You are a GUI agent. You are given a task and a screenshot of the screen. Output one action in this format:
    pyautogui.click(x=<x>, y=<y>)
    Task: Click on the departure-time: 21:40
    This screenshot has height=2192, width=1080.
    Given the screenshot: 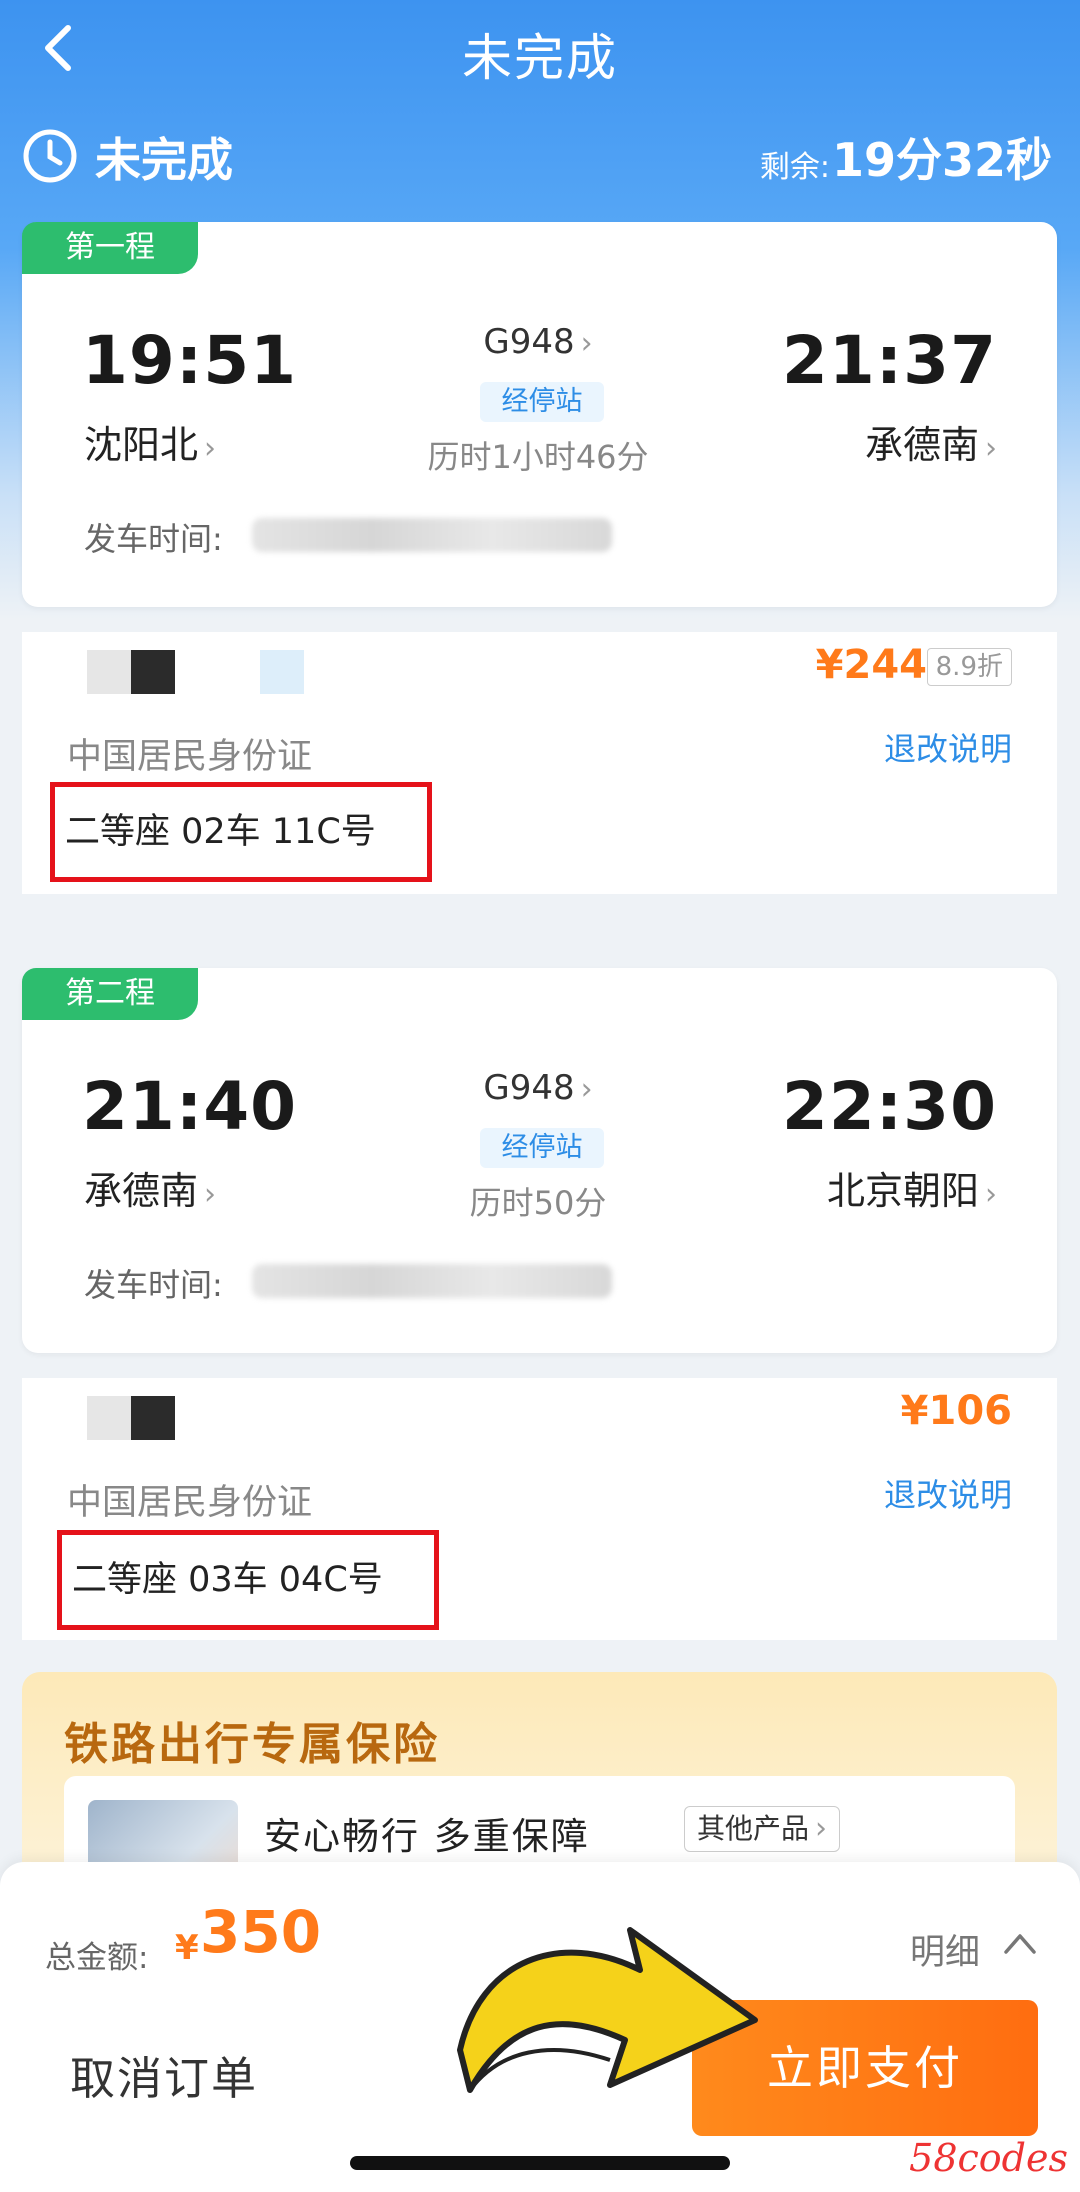 What is the action you would take?
    pyautogui.click(x=190, y=1106)
    